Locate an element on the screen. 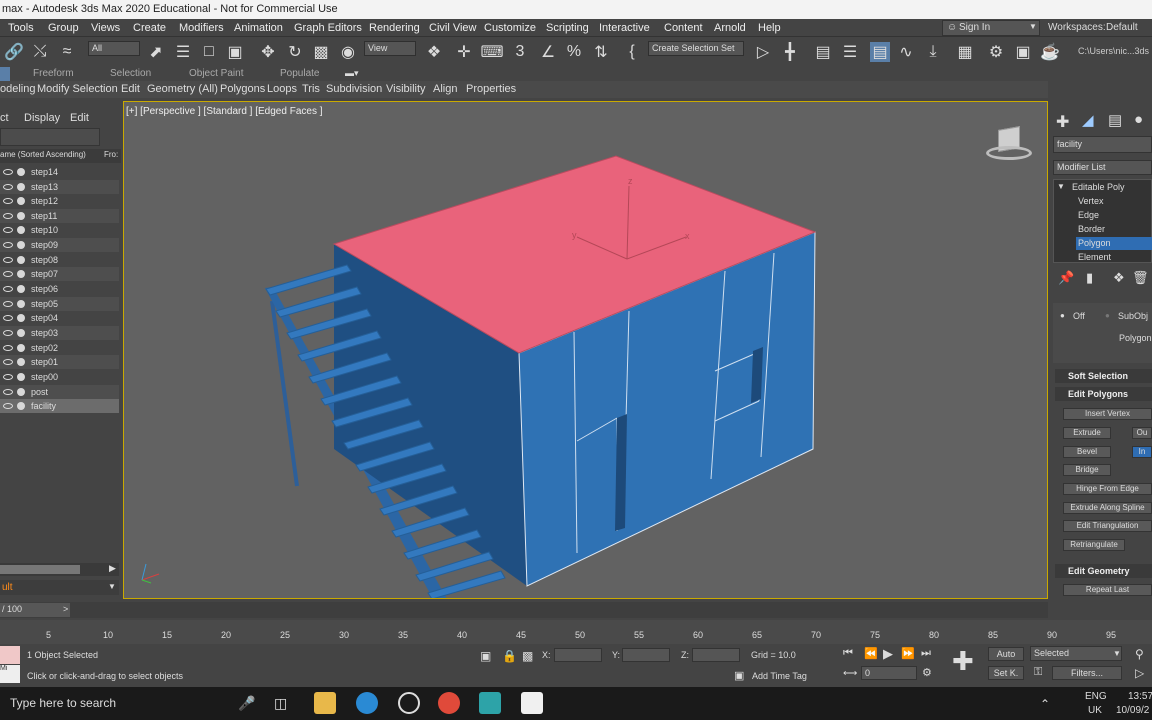 This screenshot has height=720, width=1152. collapse-icon: ▼ is located at coordinates (1061, 186).